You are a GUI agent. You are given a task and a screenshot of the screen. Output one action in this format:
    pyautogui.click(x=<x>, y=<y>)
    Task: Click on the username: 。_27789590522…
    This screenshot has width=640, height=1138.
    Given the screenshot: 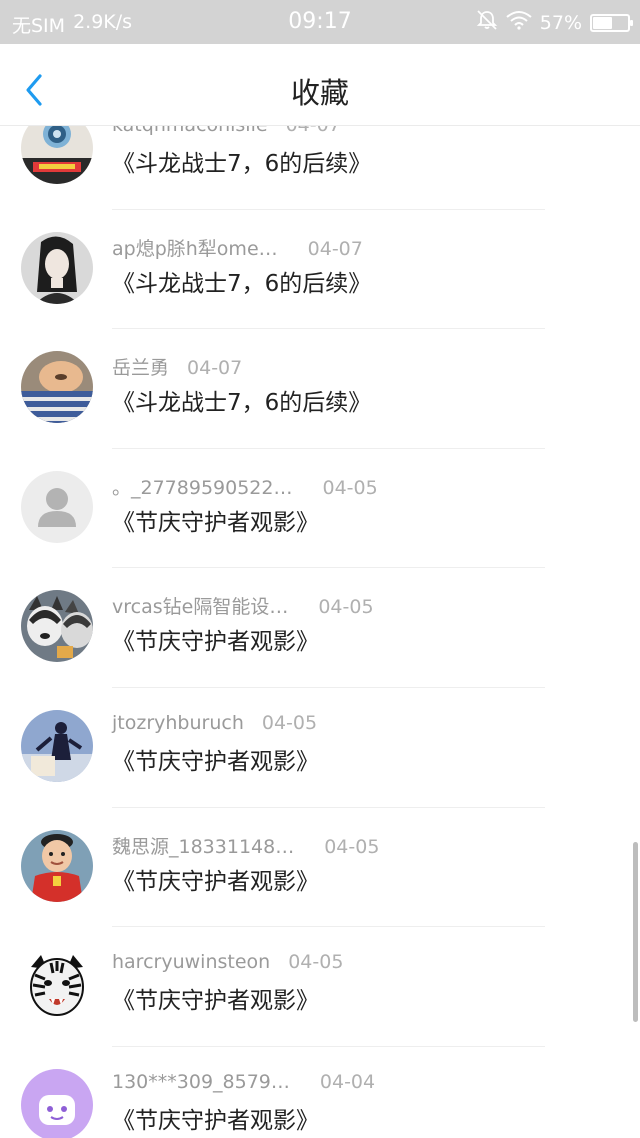 What is the action you would take?
    pyautogui.click(x=202, y=487)
    